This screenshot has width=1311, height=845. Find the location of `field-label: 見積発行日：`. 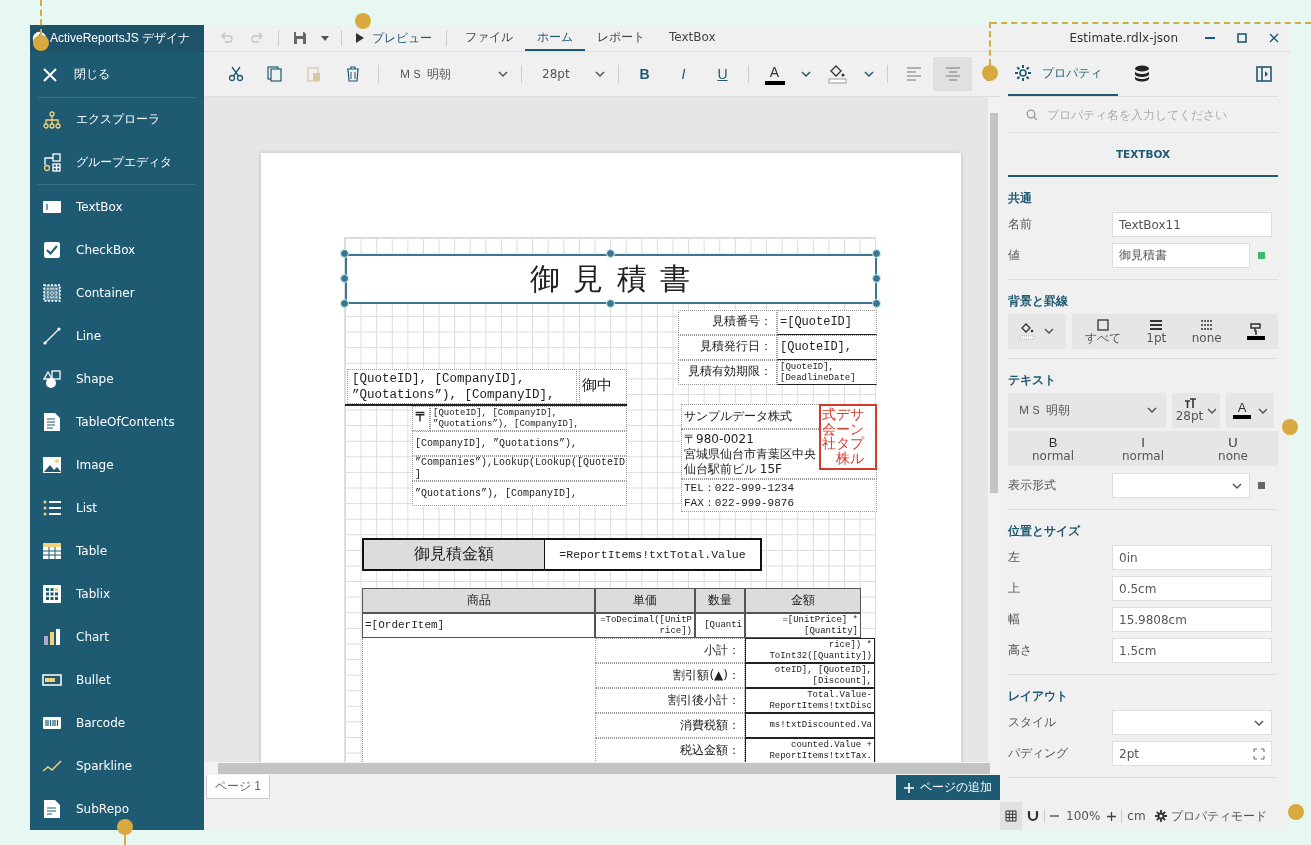

field-label: 見積発行日： is located at coordinates (727, 347).